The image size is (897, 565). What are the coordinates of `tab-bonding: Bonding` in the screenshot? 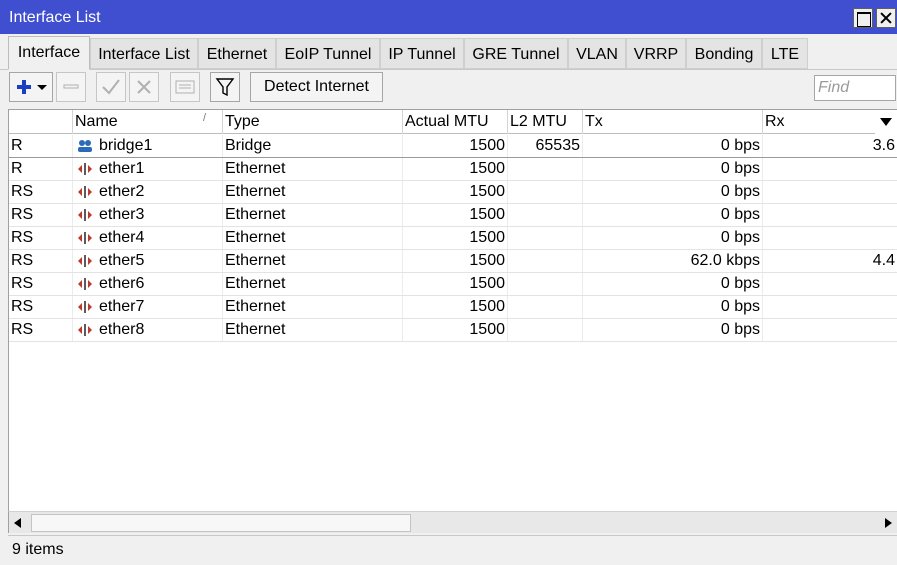 It's located at (724, 53).